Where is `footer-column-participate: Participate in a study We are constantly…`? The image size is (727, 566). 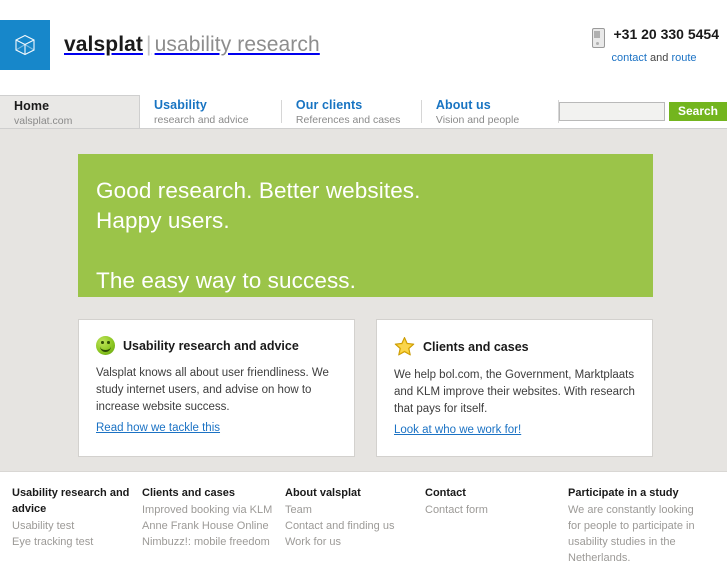 footer-column-participate: Participate in a study We are constantly… is located at coordinates (641, 524).